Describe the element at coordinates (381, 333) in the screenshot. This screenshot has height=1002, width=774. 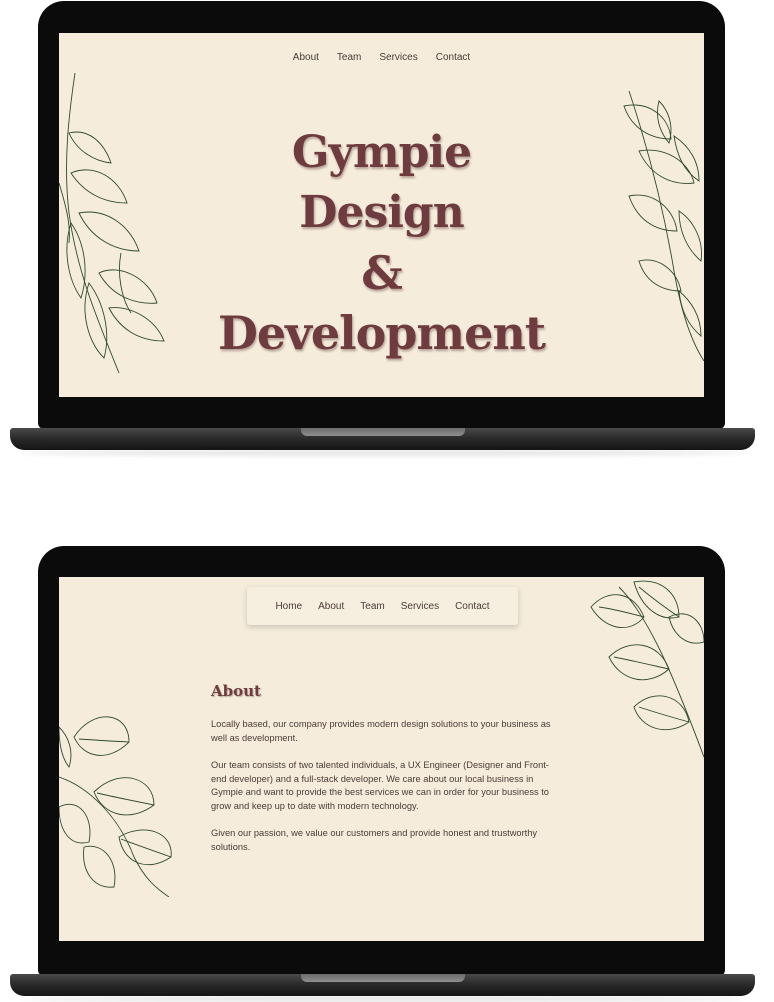
I see `hero-title-line: Development` at that location.